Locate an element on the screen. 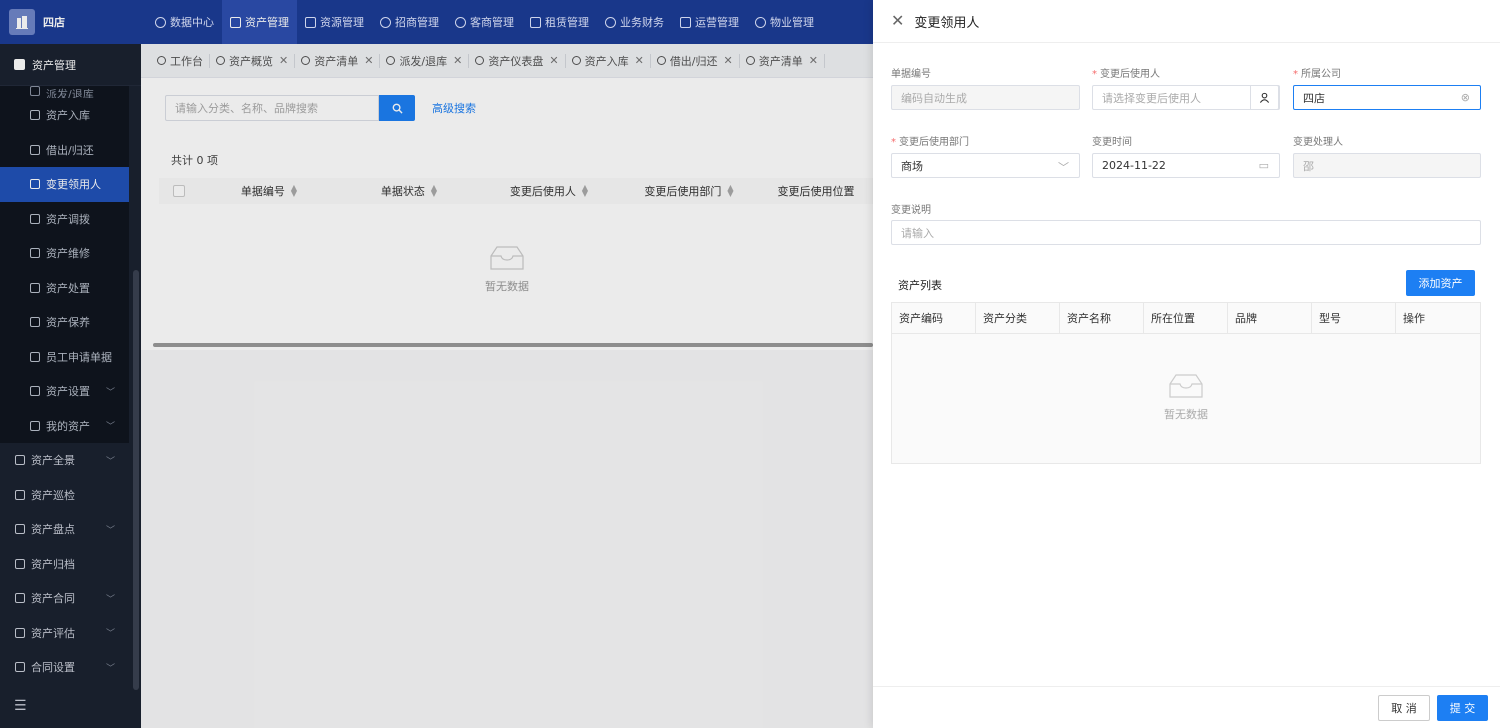 This screenshot has width=1500, height=728. asset-table-body: 暂无数据 is located at coordinates (1186, 398).